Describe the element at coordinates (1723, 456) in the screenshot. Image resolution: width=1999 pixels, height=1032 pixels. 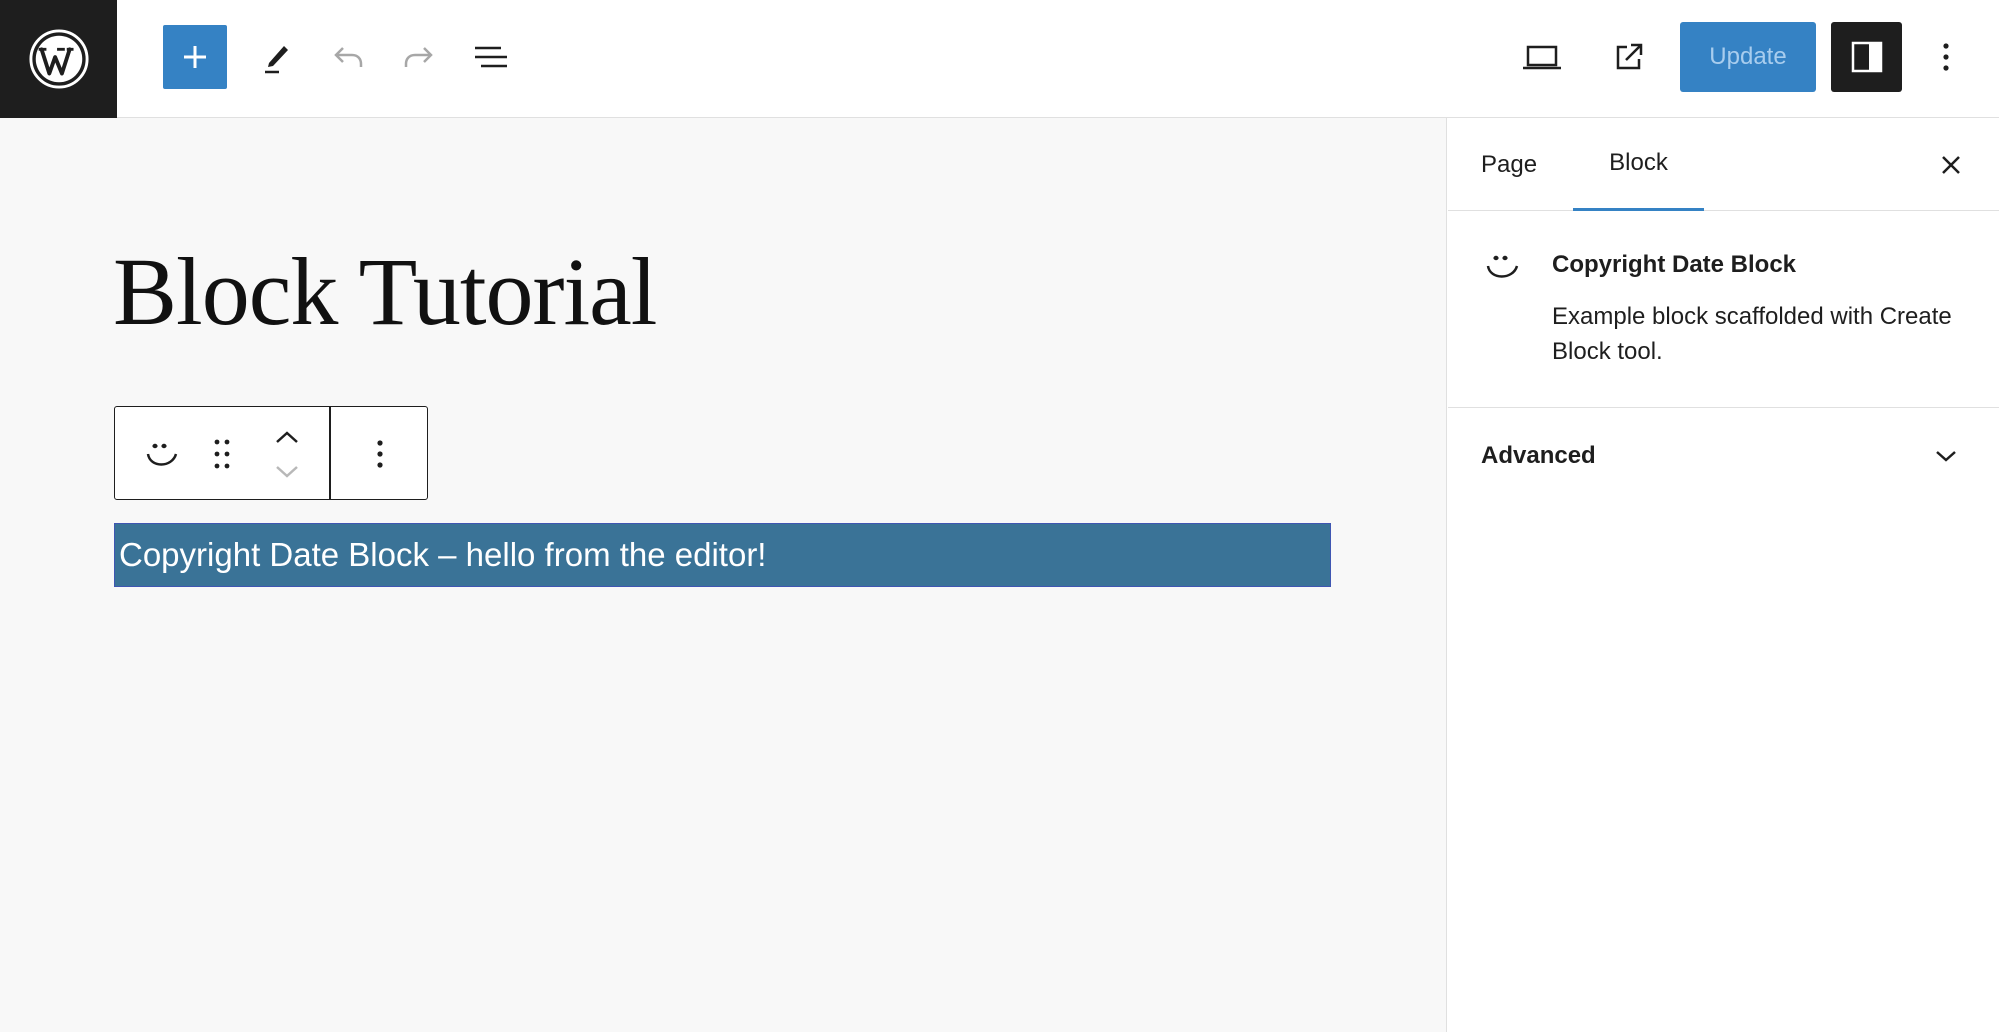
I see `advanced-panel-toggle: Advanced` at that location.